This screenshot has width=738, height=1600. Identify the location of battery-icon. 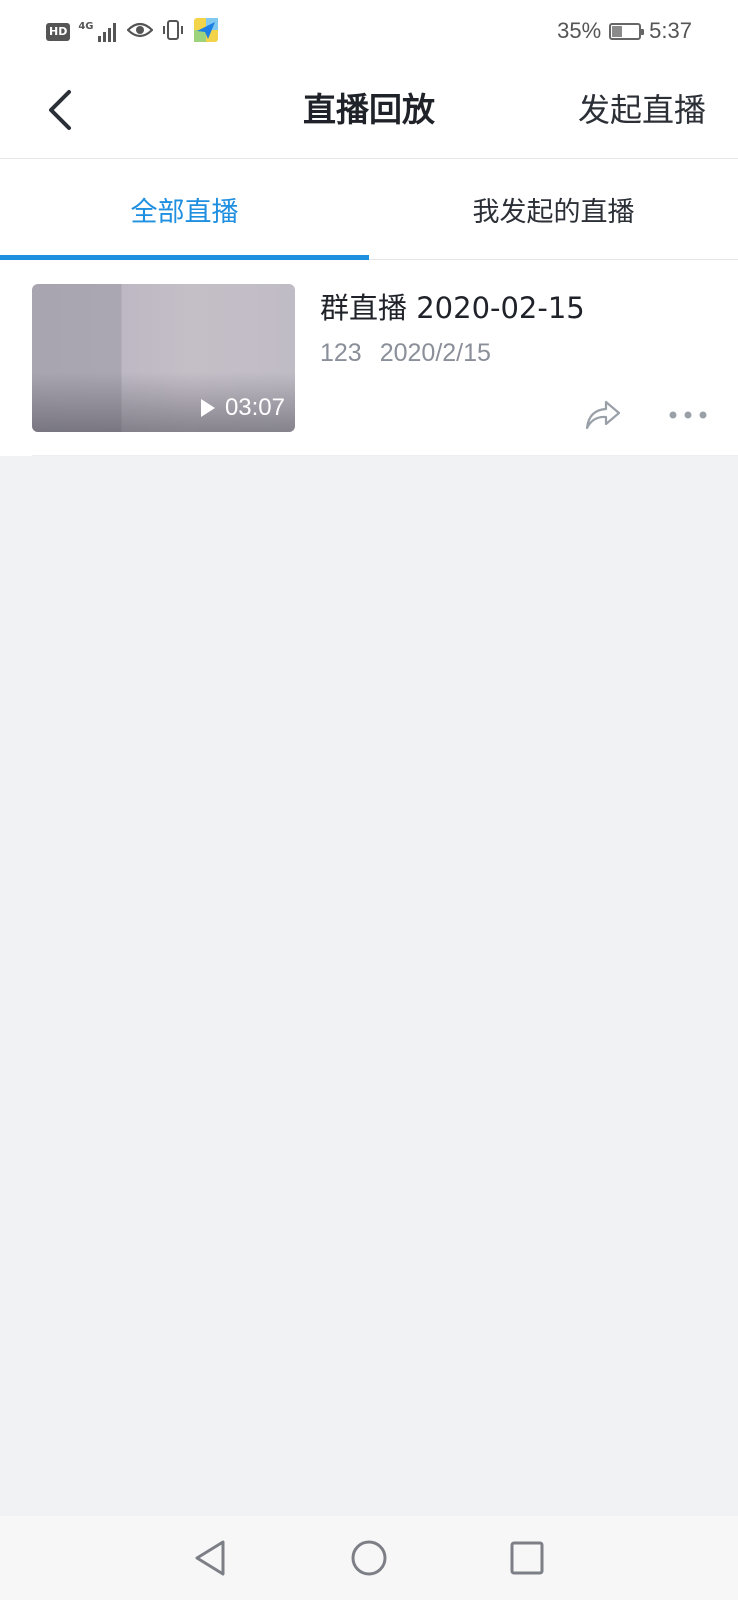
(627, 31).